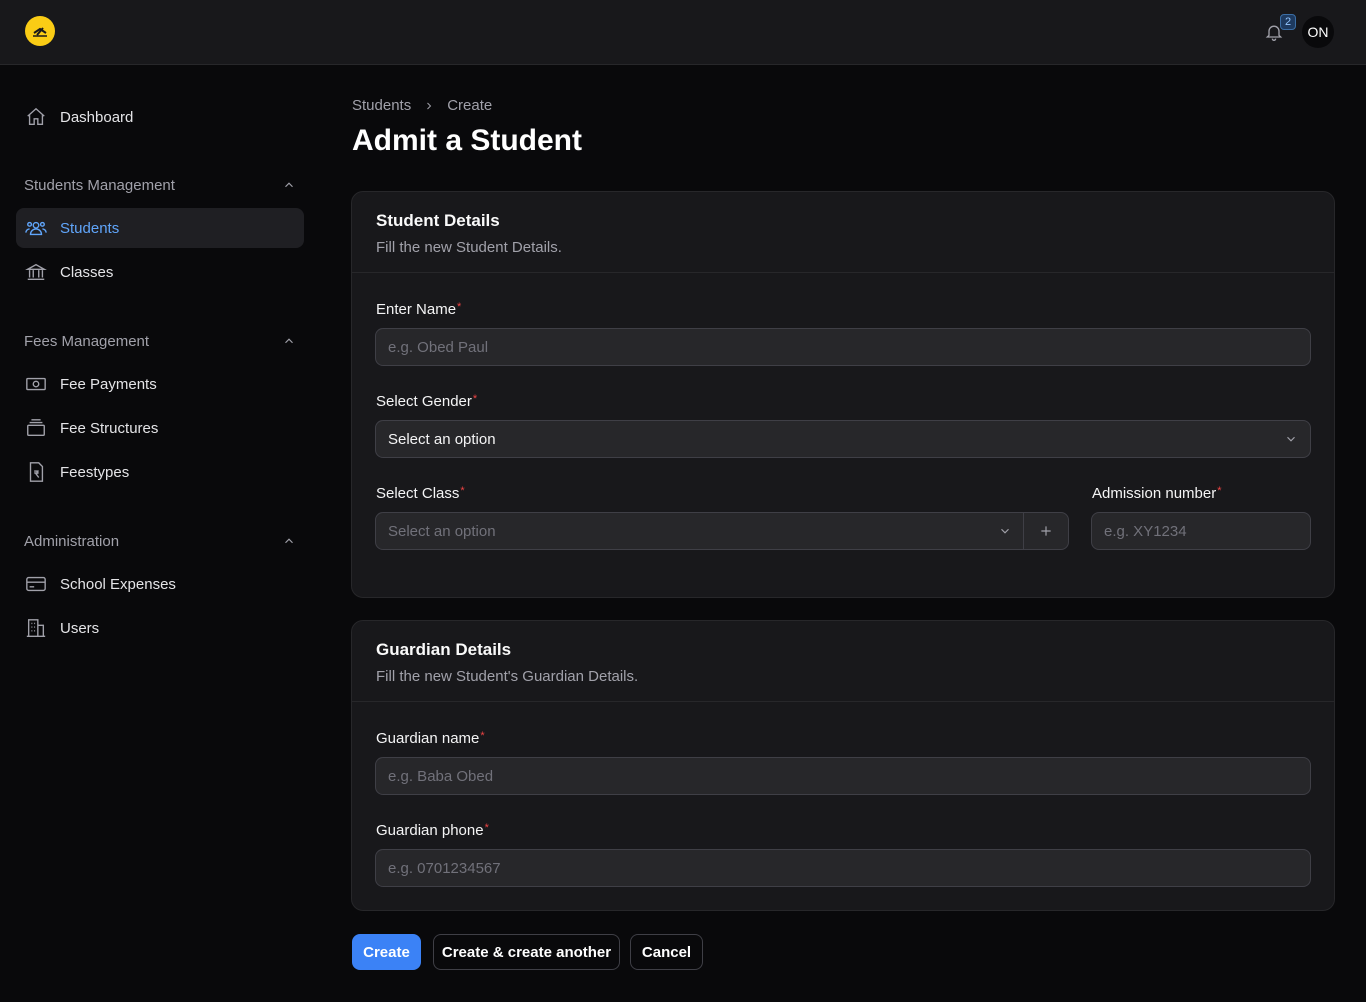 The height and width of the screenshot is (1002, 1366). What do you see at coordinates (843, 439) in the screenshot?
I see `gender-select: Select an option` at bounding box center [843, 439].